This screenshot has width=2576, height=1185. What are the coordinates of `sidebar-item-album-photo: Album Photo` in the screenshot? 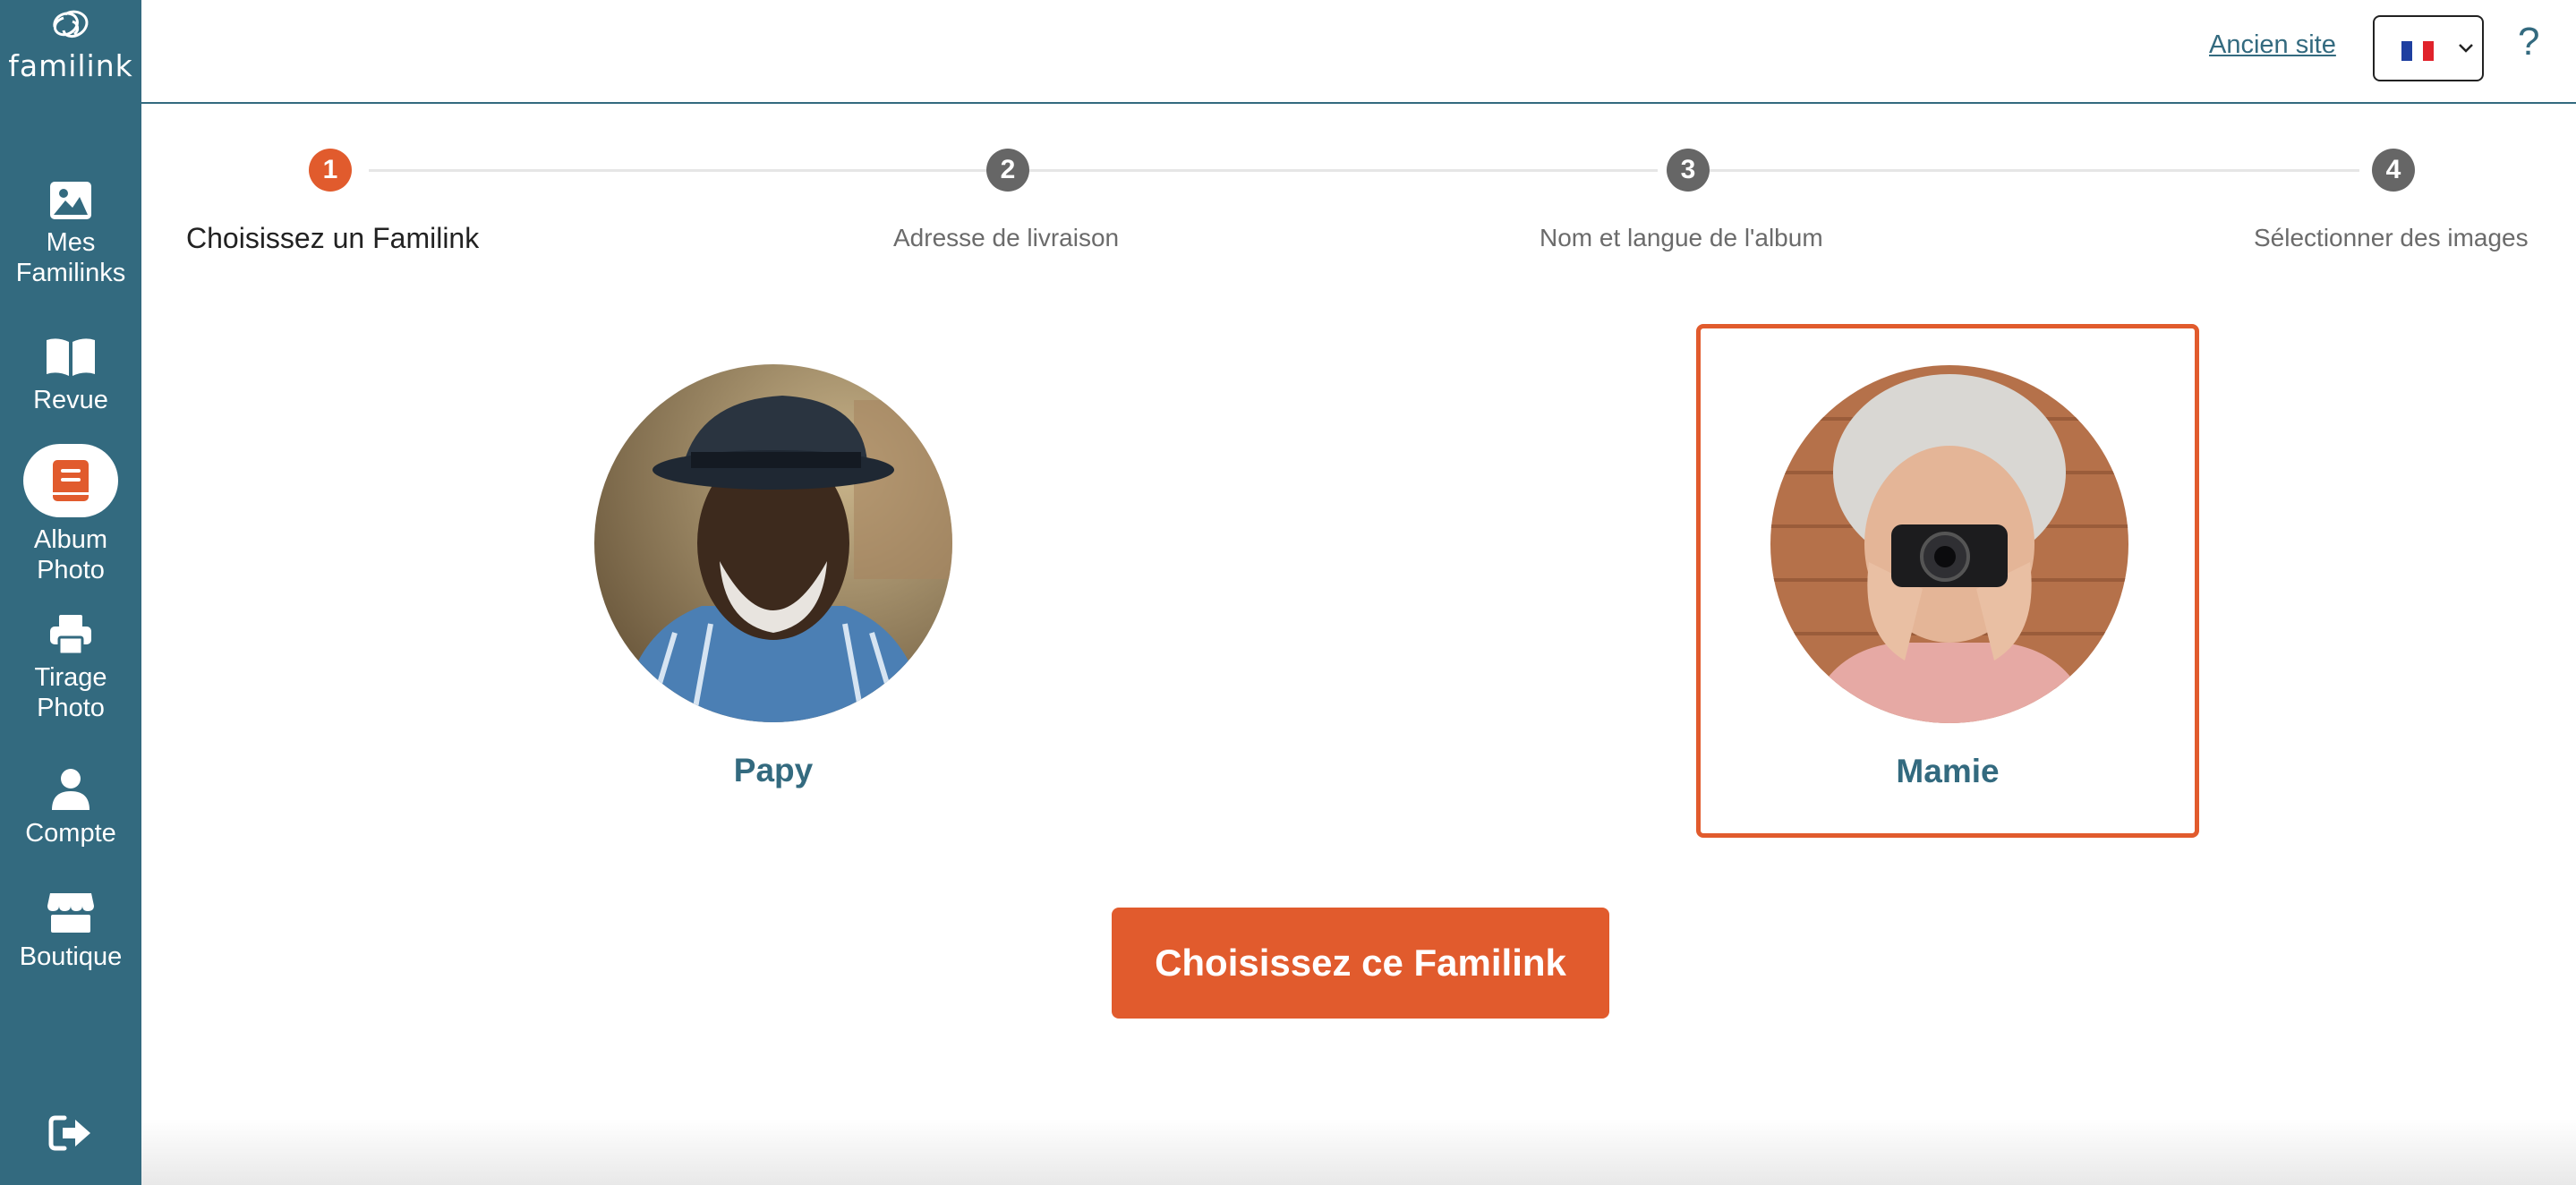 It's located at (70, 514).